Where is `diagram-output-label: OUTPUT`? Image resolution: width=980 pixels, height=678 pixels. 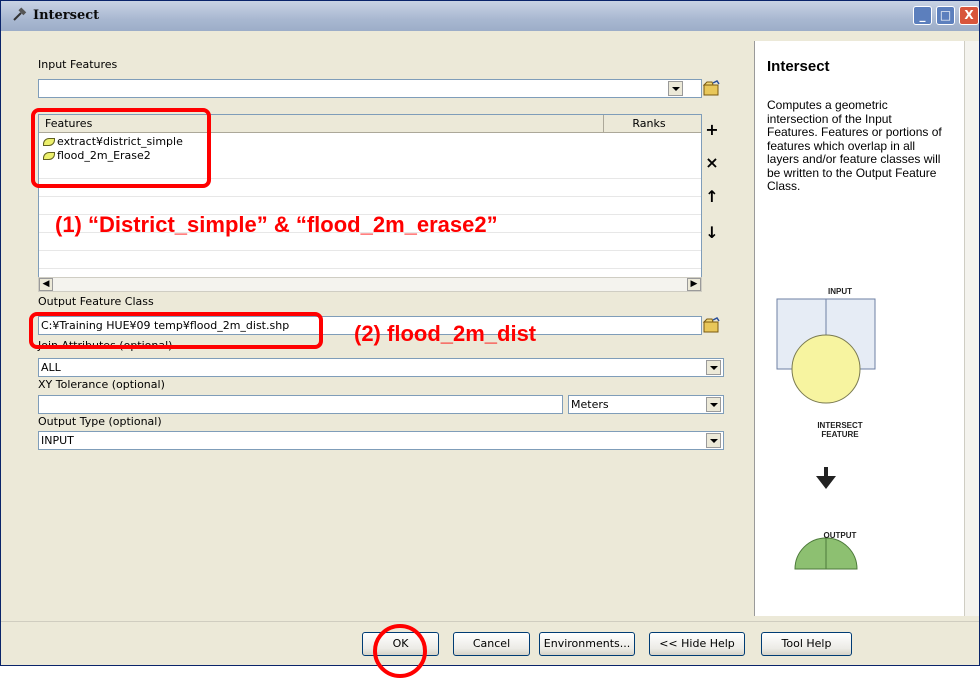
diagram-output-label: OUTPUT is located at coordinates (840, 535).